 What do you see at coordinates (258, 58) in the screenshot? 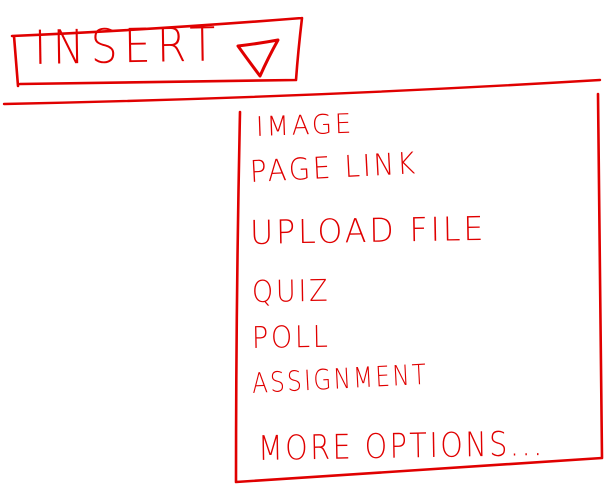
I see `triangle-down-icon` at bounding box center [258, 58].